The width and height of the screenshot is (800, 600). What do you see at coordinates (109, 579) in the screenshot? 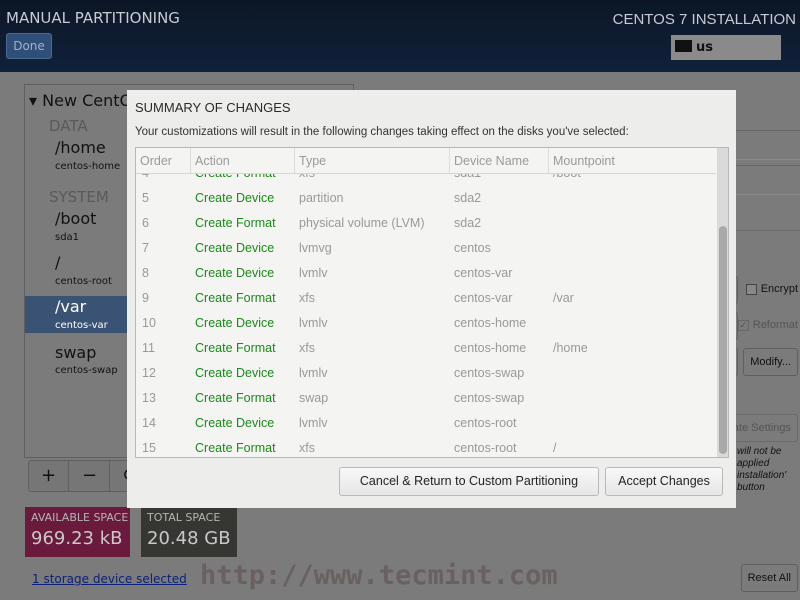
I see `storage-devices-link: 1 storage device selected` at bounding box center [109, 579].